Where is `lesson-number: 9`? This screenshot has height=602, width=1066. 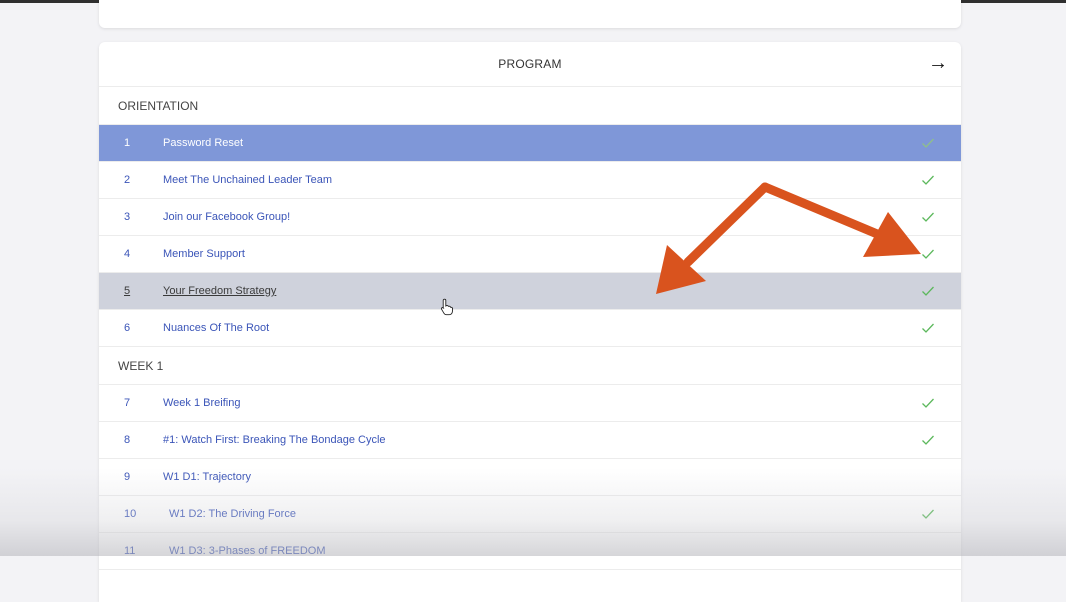 lesson-number: 9 is located at coordinates (127, 477).